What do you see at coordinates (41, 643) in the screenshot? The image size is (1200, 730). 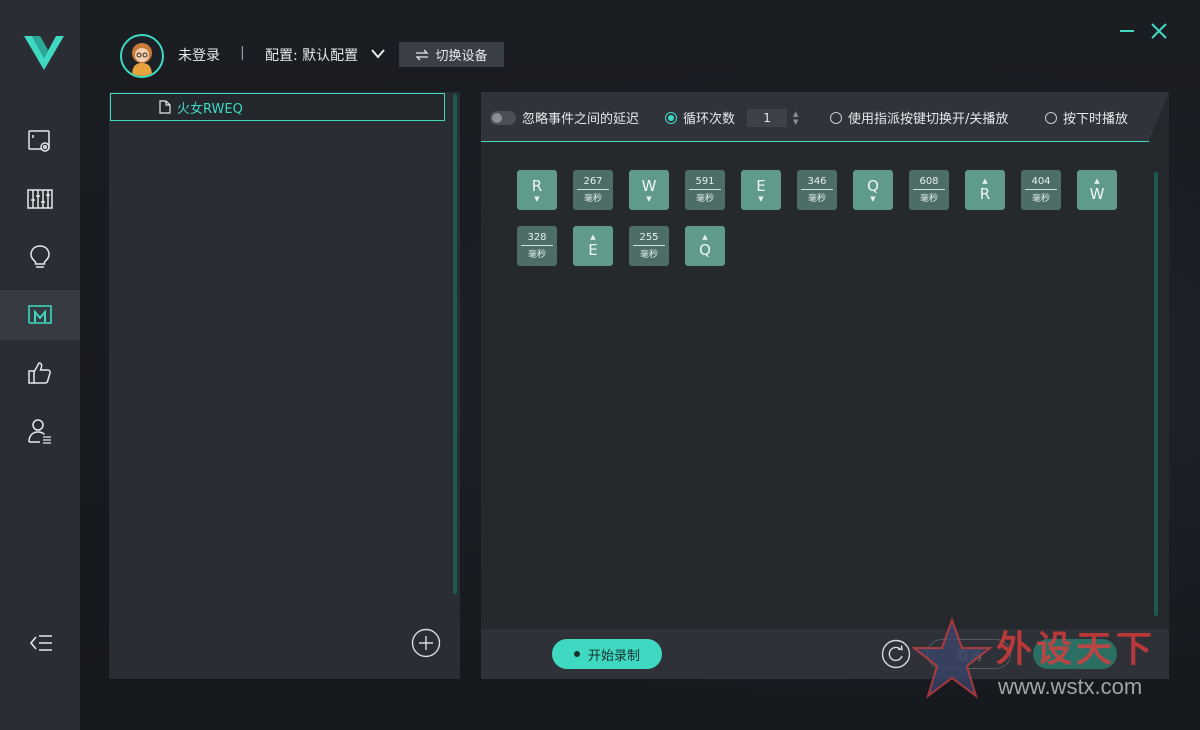 I see `collapse-sidebar-icon` at bounding box center [41, 643].